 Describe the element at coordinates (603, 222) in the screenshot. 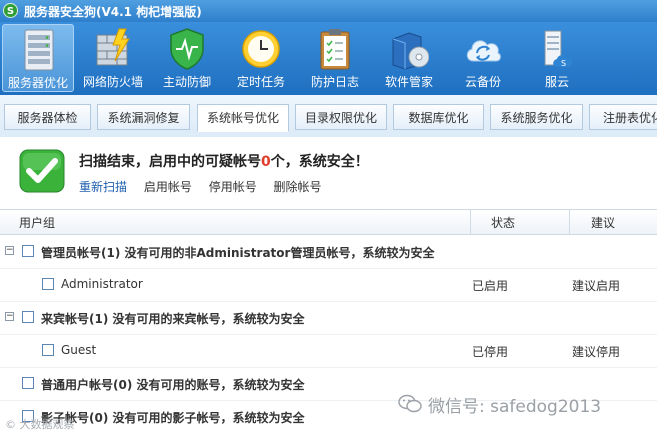

I see `column-advice: 建议` at that location.